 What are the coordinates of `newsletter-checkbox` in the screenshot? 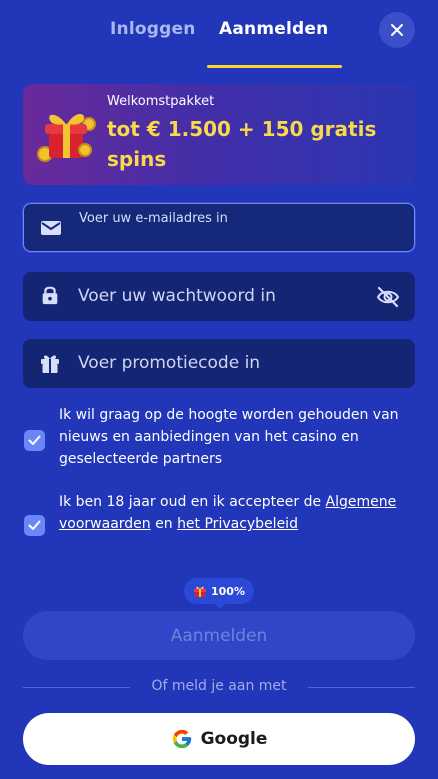 It's located at (34, 440).